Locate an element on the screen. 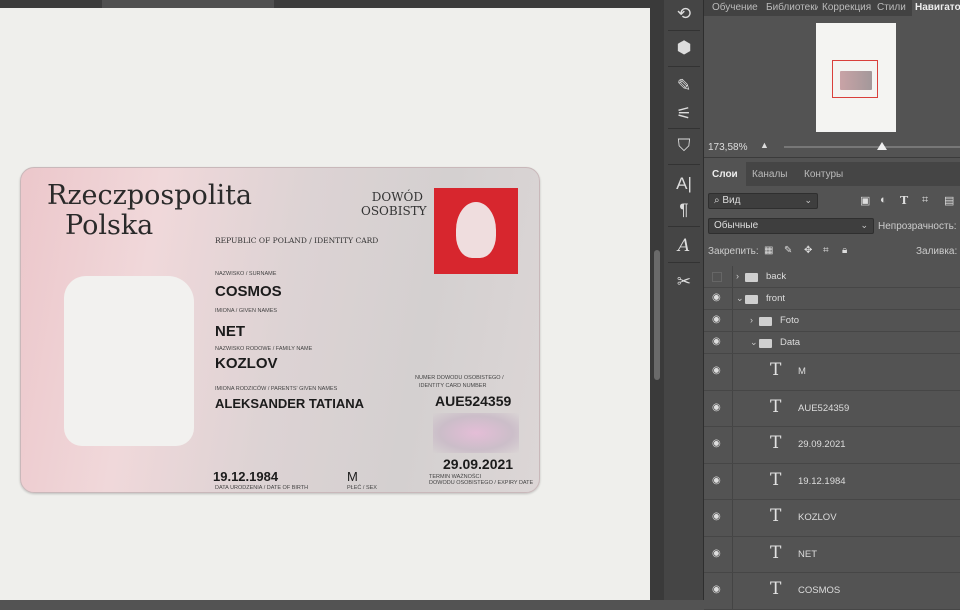 The image size is (960, 610). tab-channels: Каналы is located at coordinates (770, 174).